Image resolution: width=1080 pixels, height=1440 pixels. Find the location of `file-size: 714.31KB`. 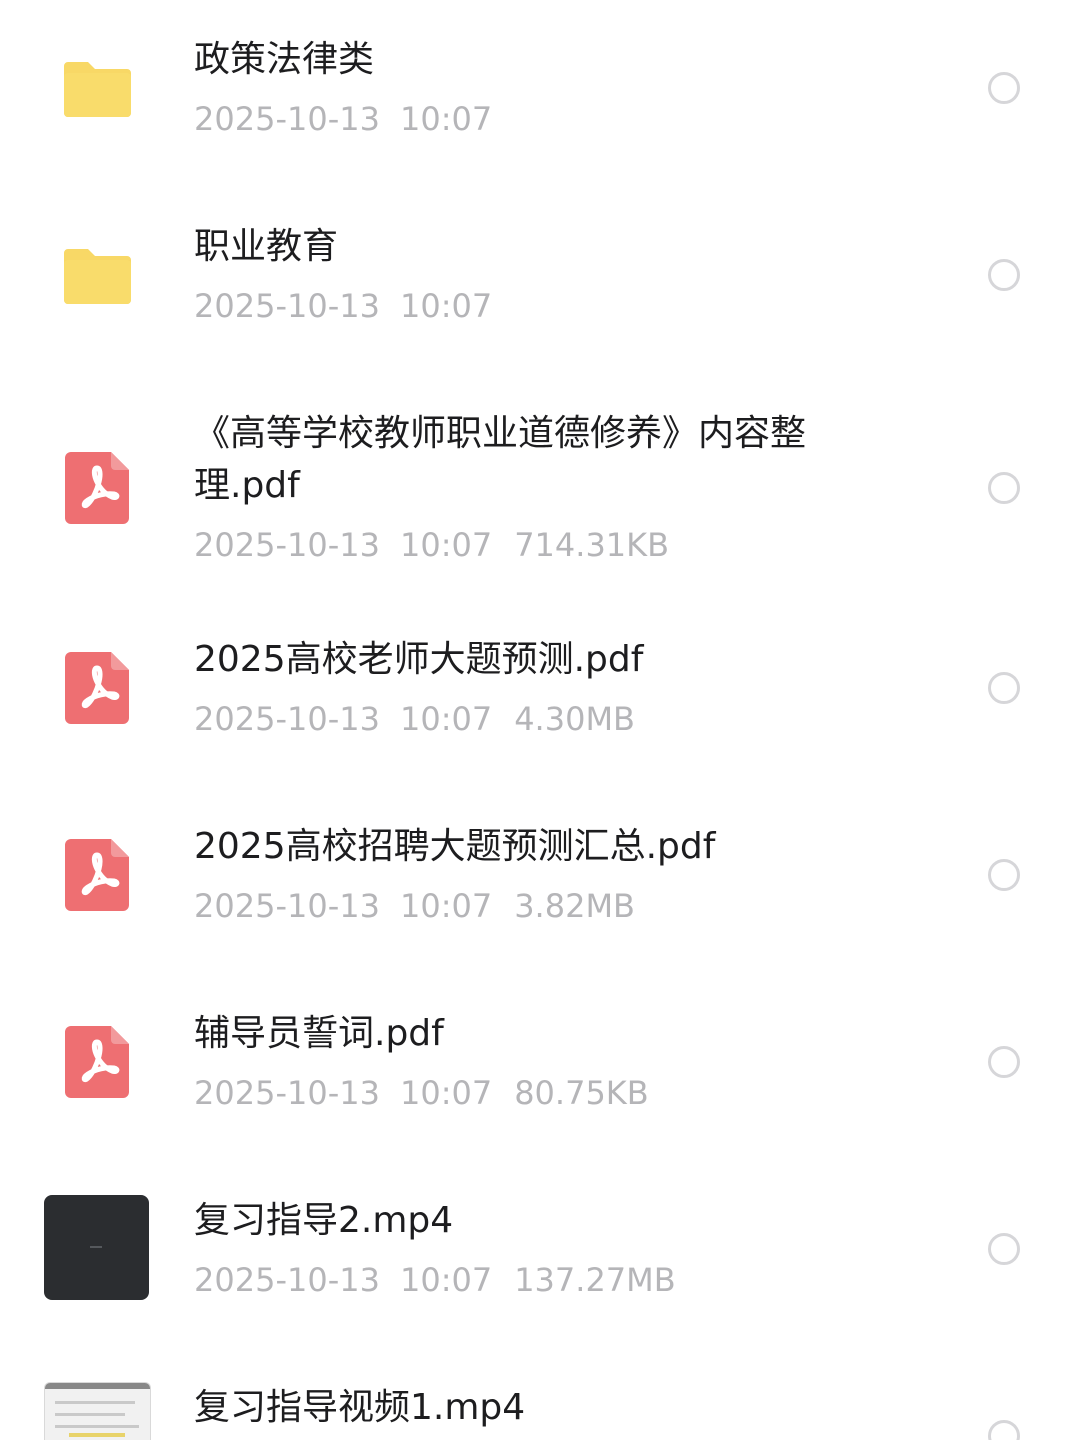

file-size: 714.31KB is located at coordinates (592, 545).